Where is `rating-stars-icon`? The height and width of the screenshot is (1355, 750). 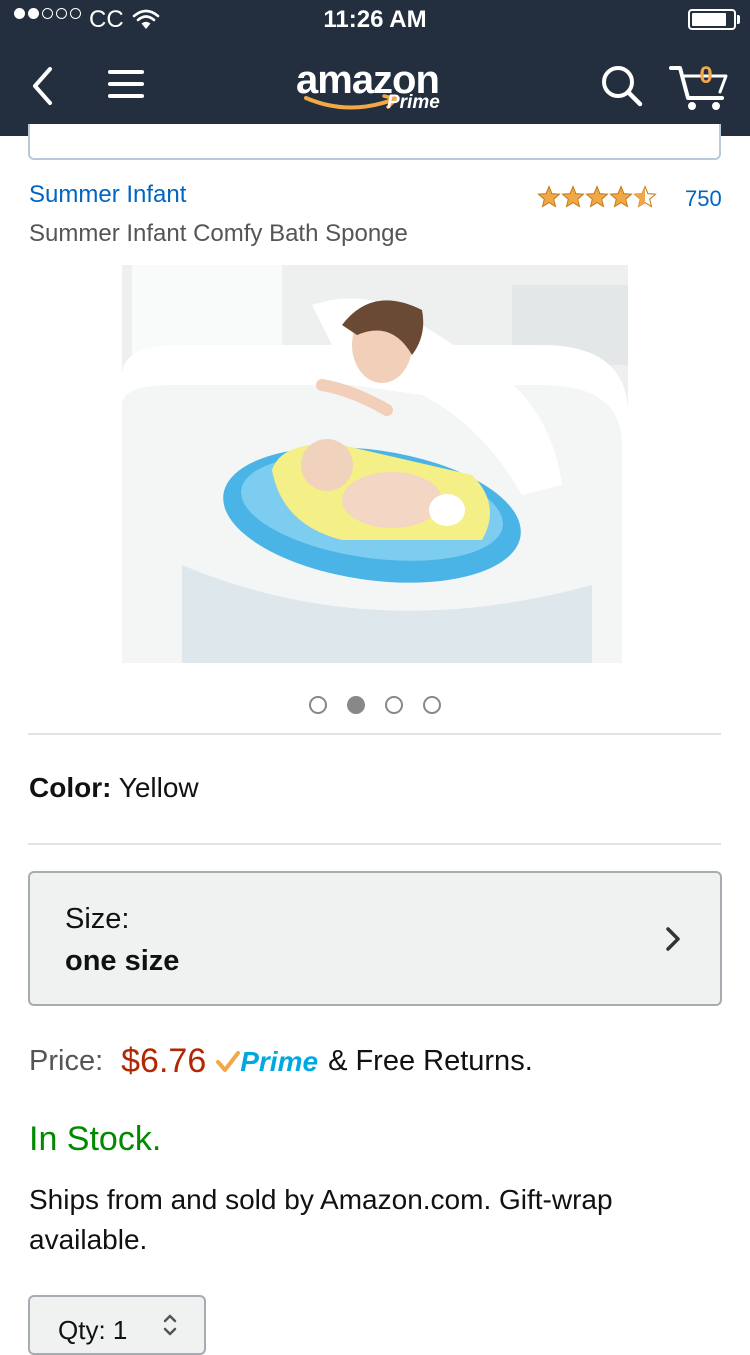
rating-stars-icon is located at coordinates (597, 197).